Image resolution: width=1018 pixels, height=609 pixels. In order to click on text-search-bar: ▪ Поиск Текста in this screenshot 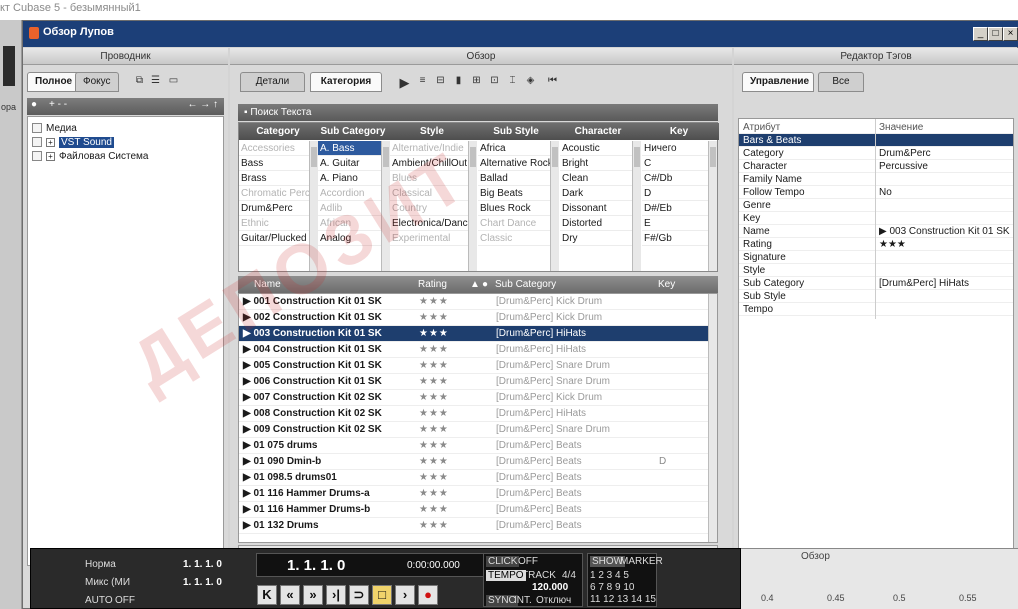, I will do `click(478, 112)`.